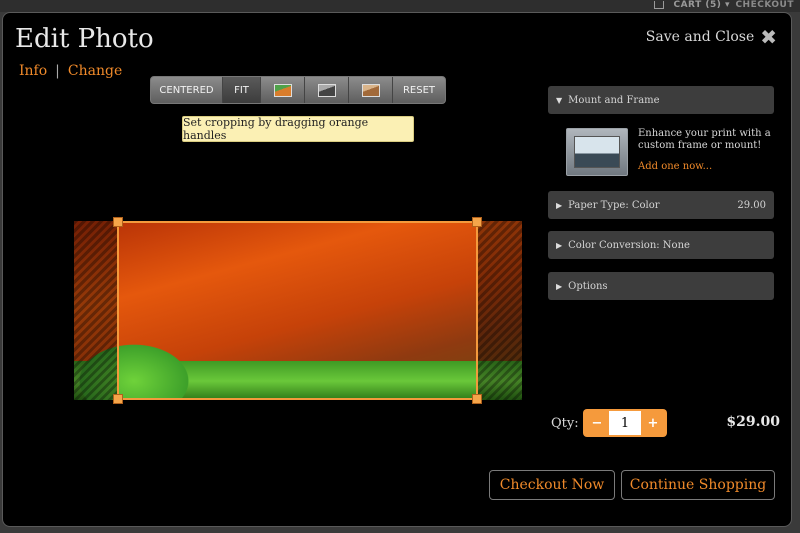  I want to click on checkout-link: CHECKOUT, so click(764, 5).